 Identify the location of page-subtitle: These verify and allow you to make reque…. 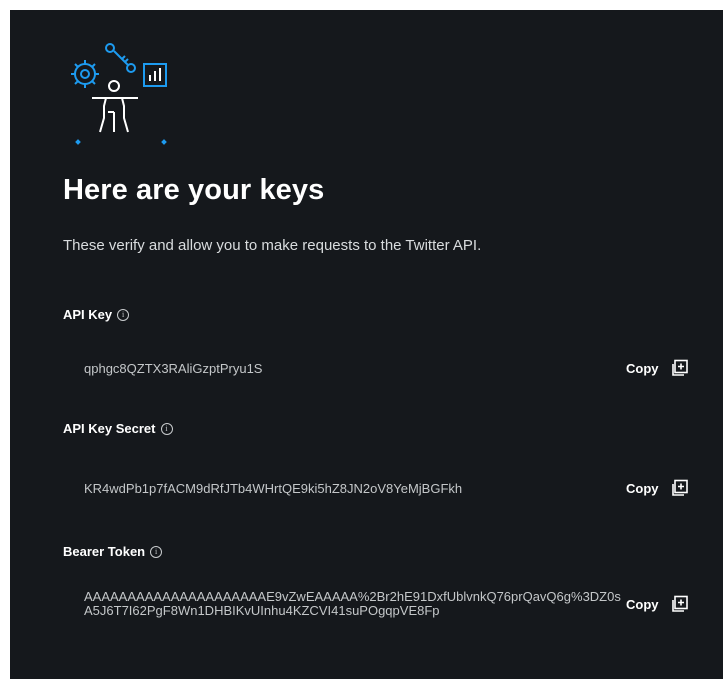
(272, 245).